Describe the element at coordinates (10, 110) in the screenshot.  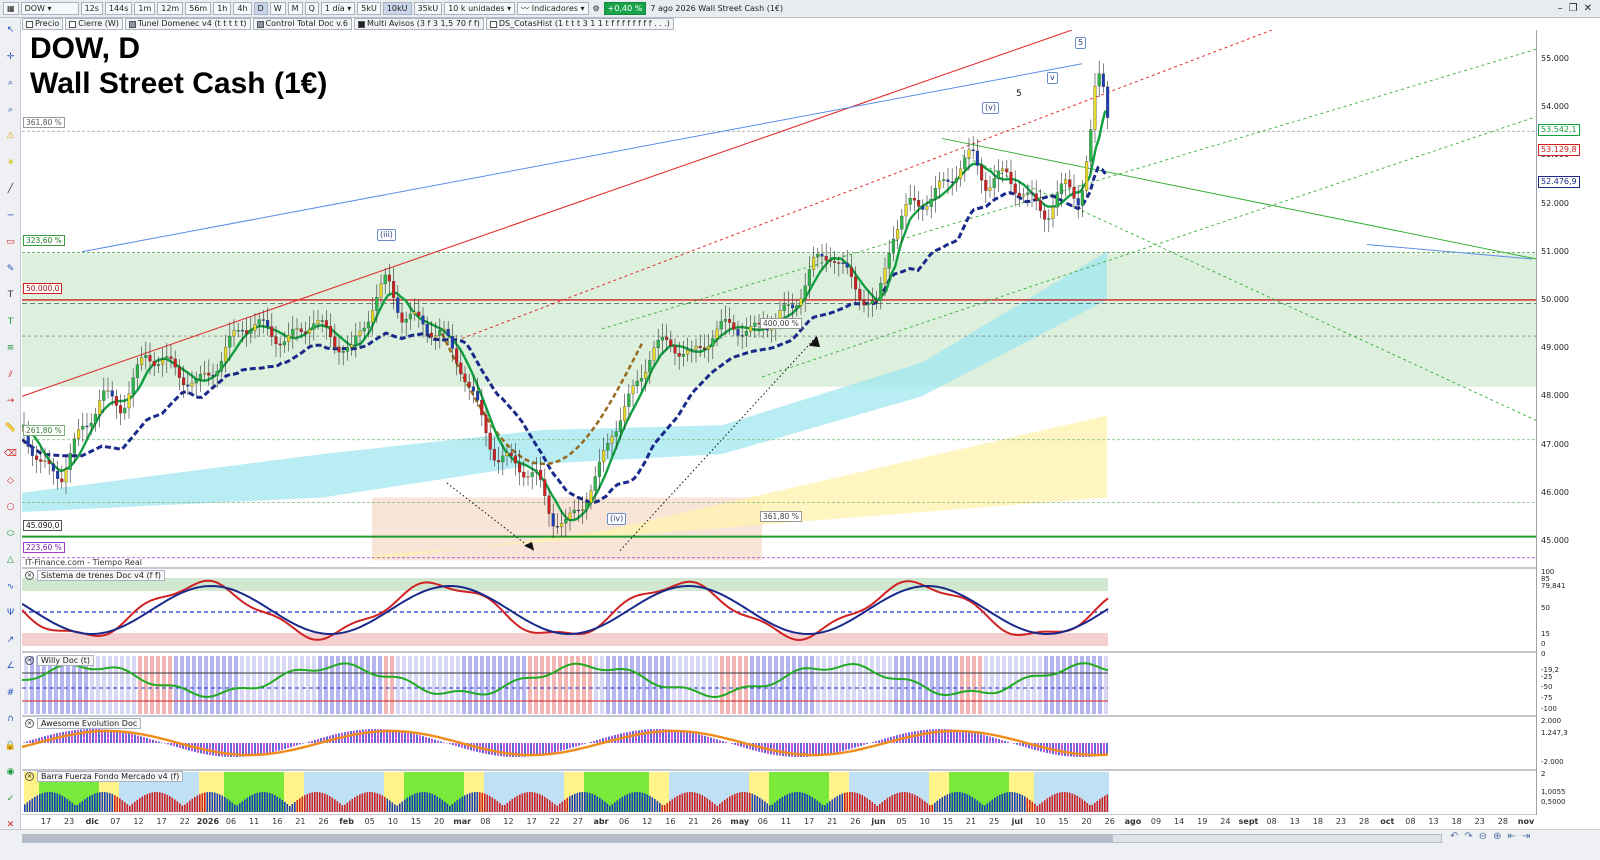
I see `search-icon: ⌕` at that location.